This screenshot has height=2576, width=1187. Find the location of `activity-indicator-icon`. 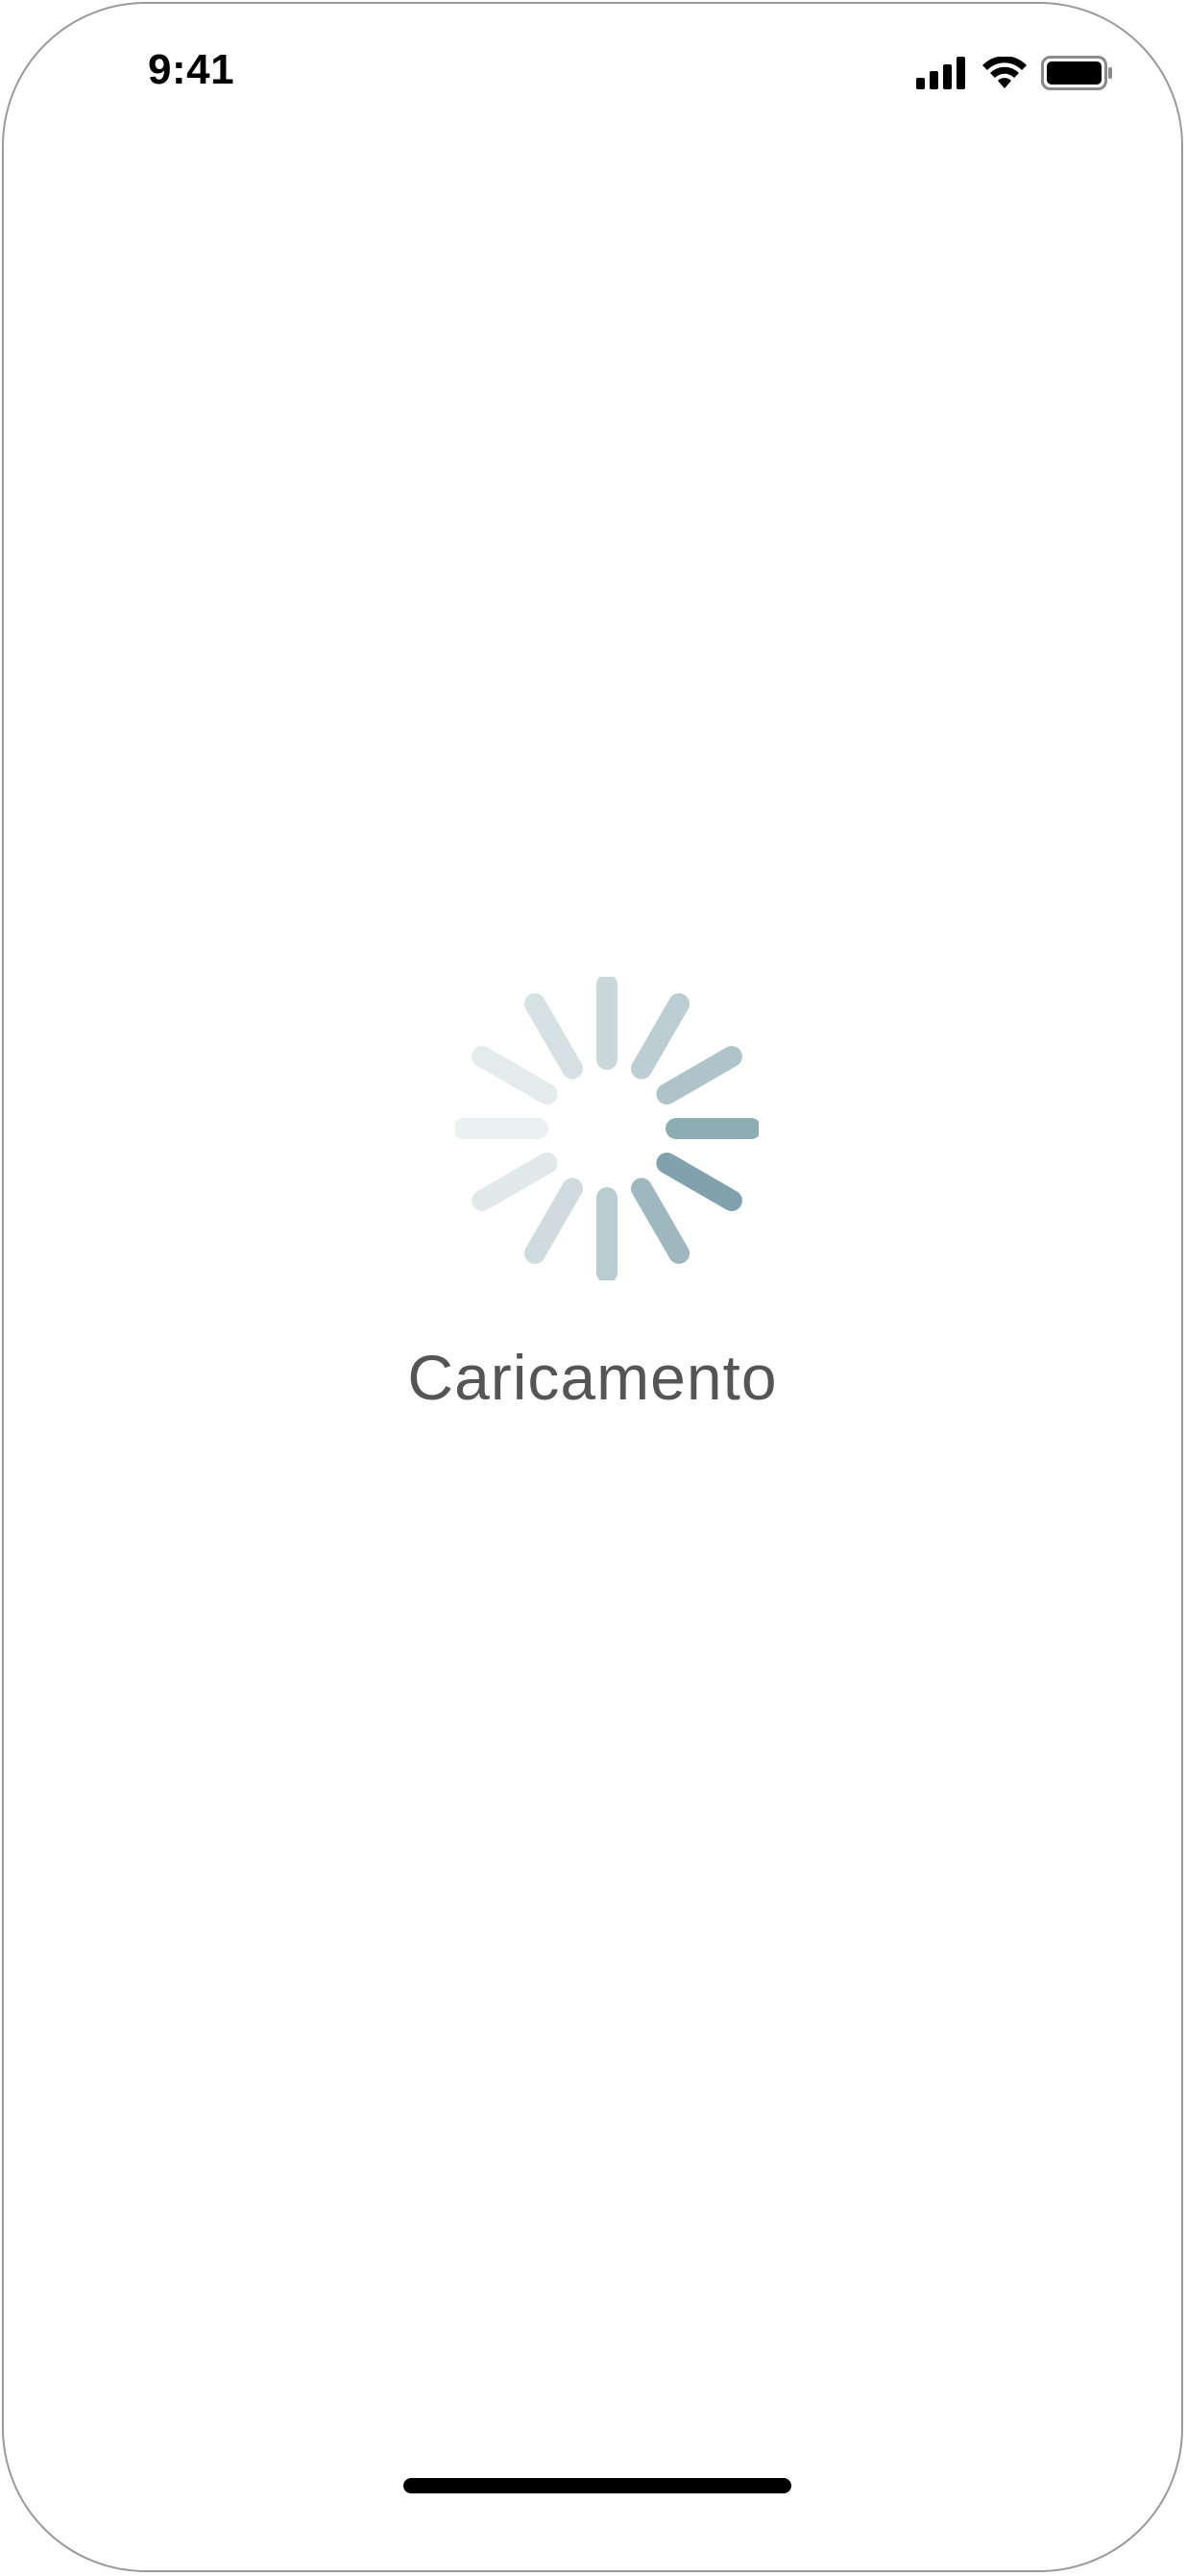

activity-indicator-icon is located at coordinates (607, 1129).